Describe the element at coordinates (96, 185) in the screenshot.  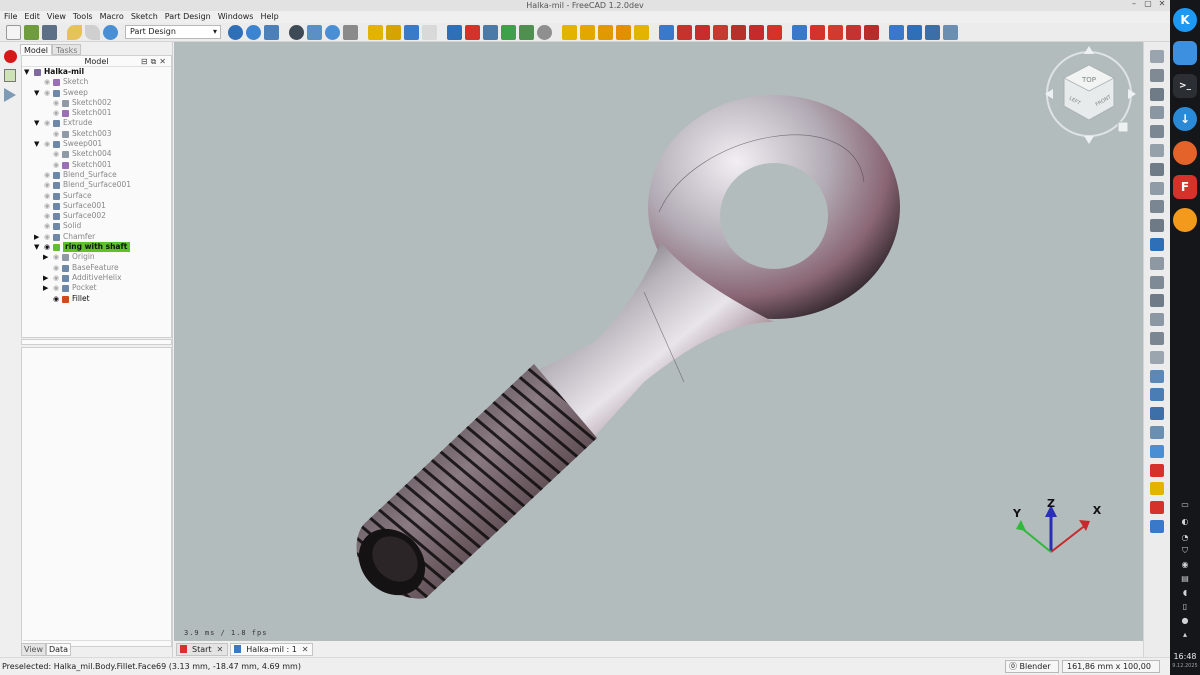
I see `tree-item: ◉ Blend_Surface001` at that location.